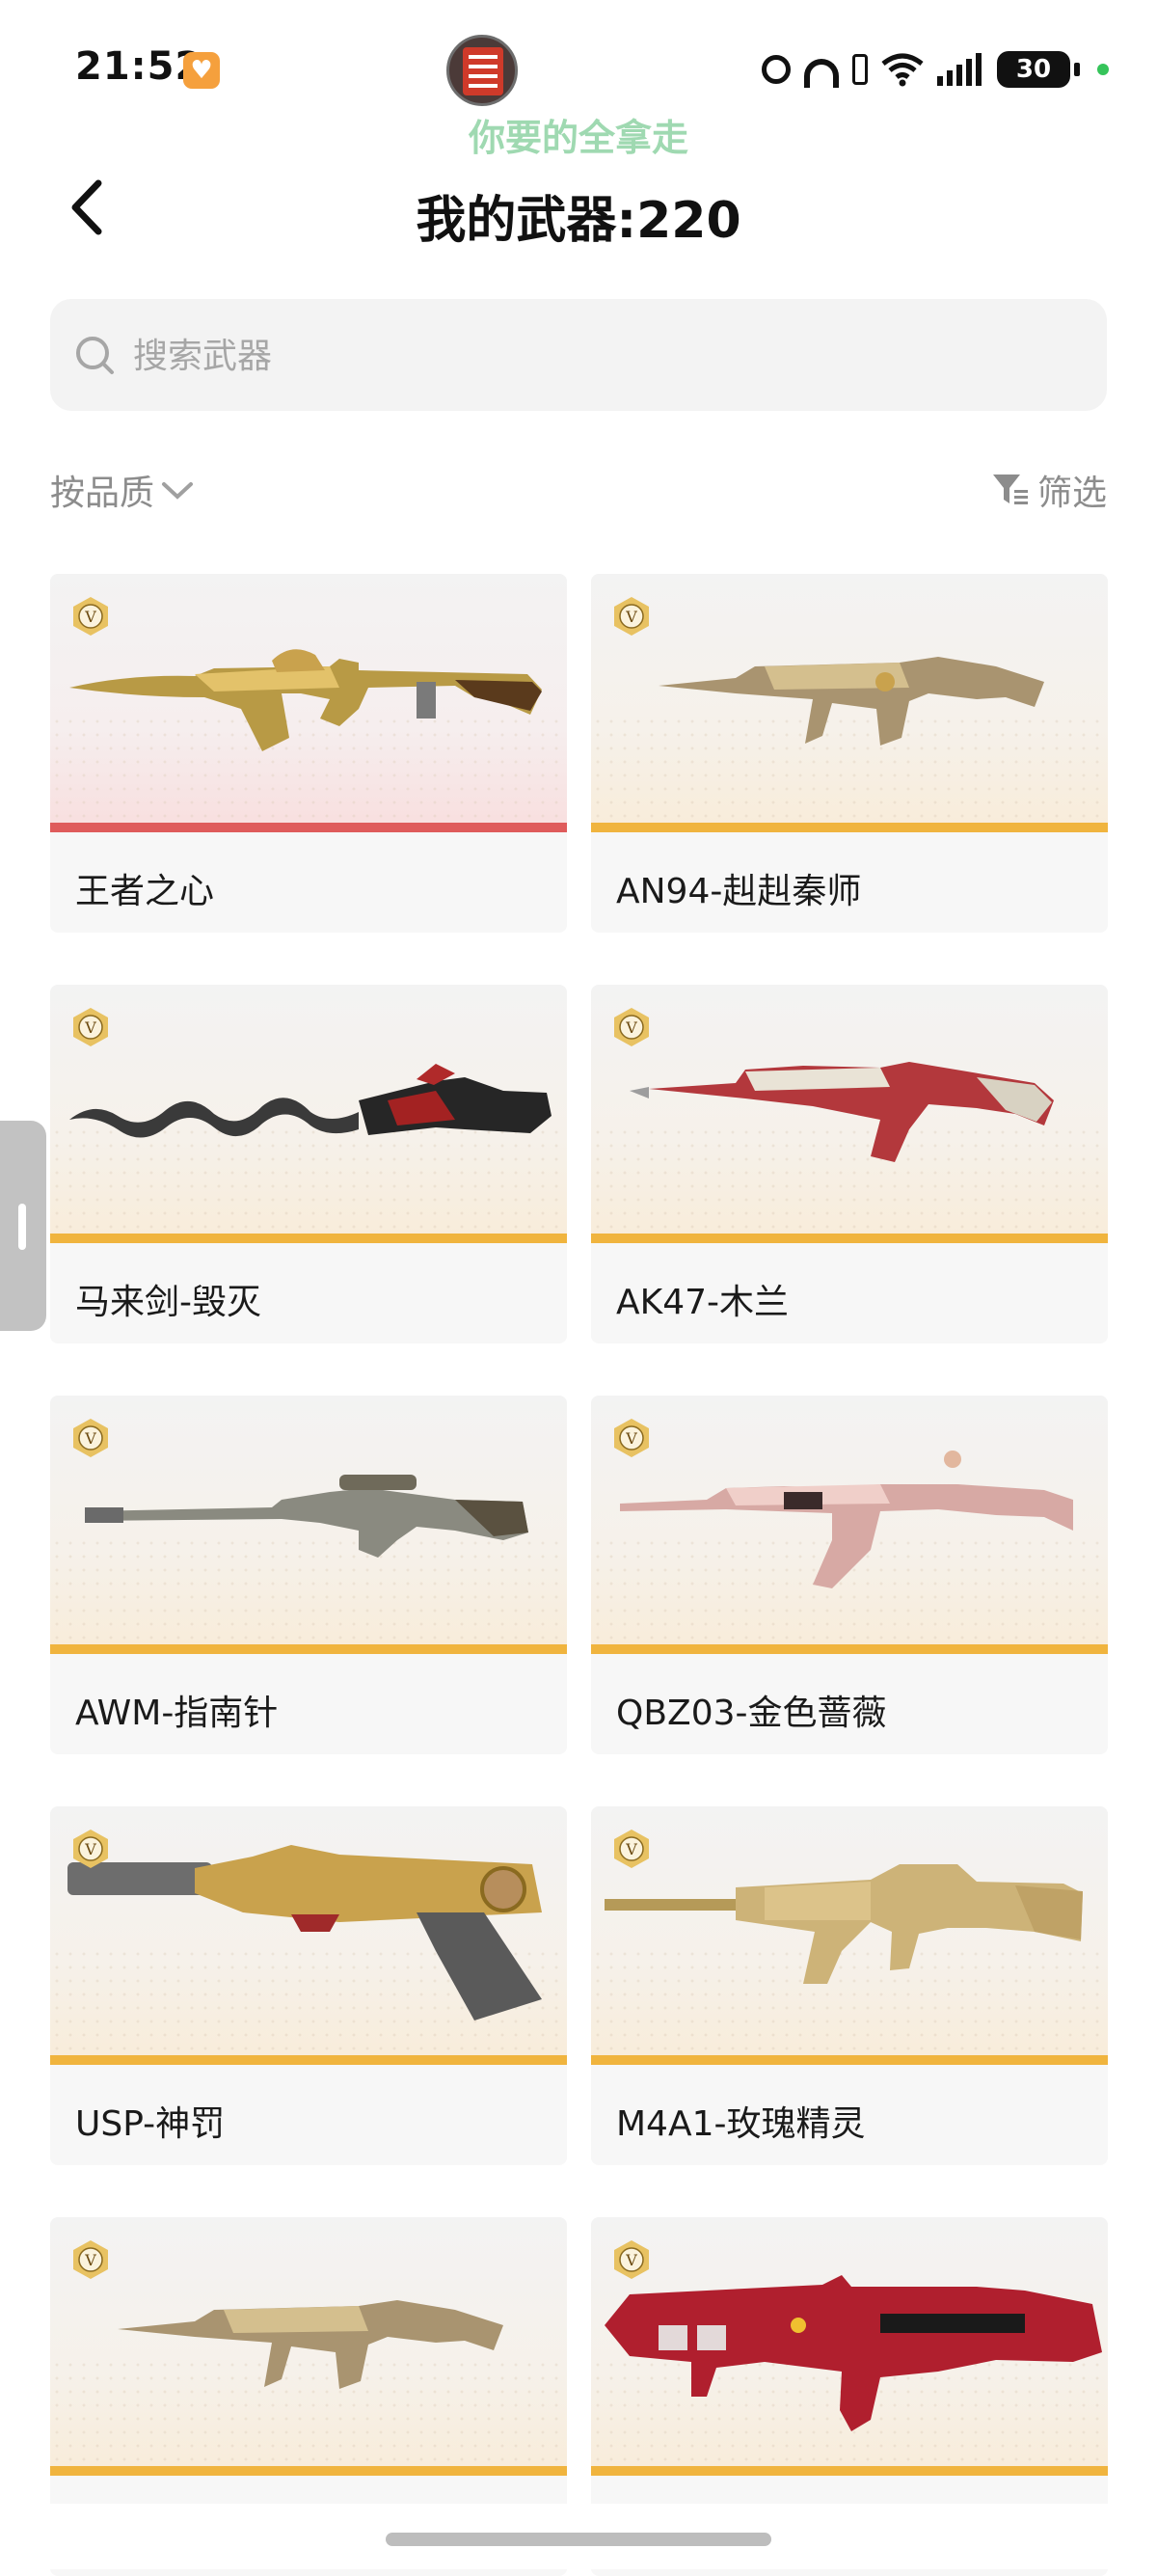 This screenshot has height=2576, width=1157. I want to click on search-box, so click(578, 355).